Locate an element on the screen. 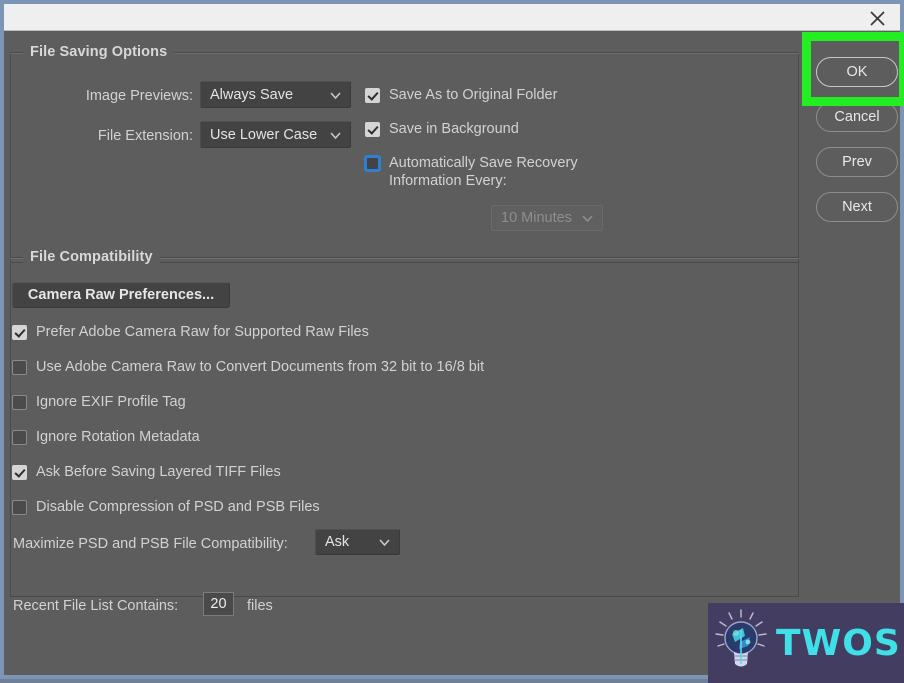  lightbulb-icon is located at coordinates (741, 643).